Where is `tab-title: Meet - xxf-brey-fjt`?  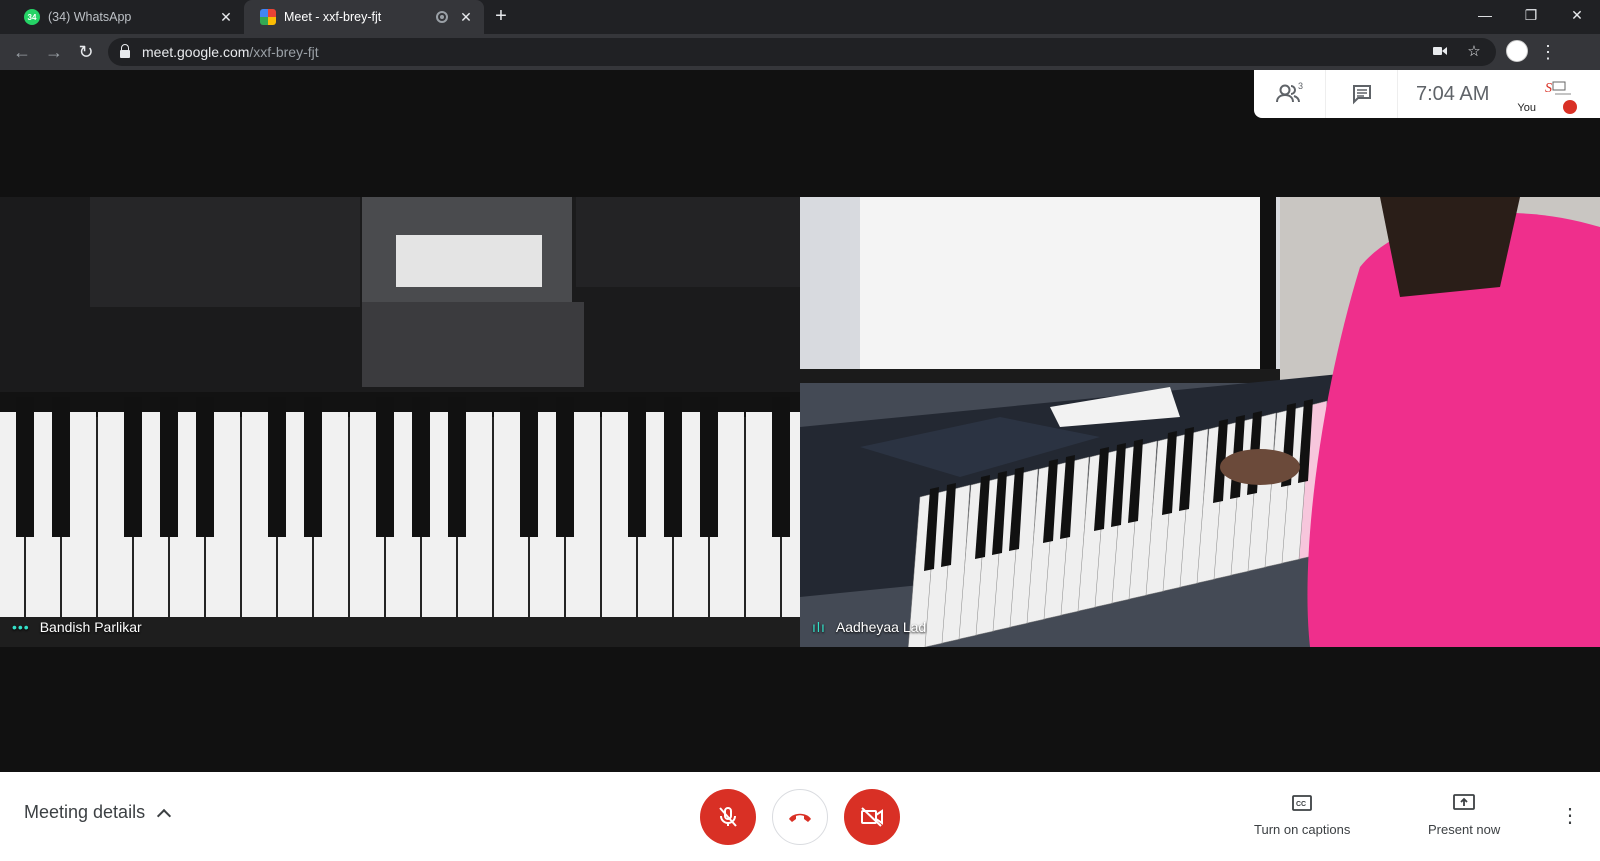
tab-title: Meet - xxf-brey-fjt is located at coordinates (333, 17).